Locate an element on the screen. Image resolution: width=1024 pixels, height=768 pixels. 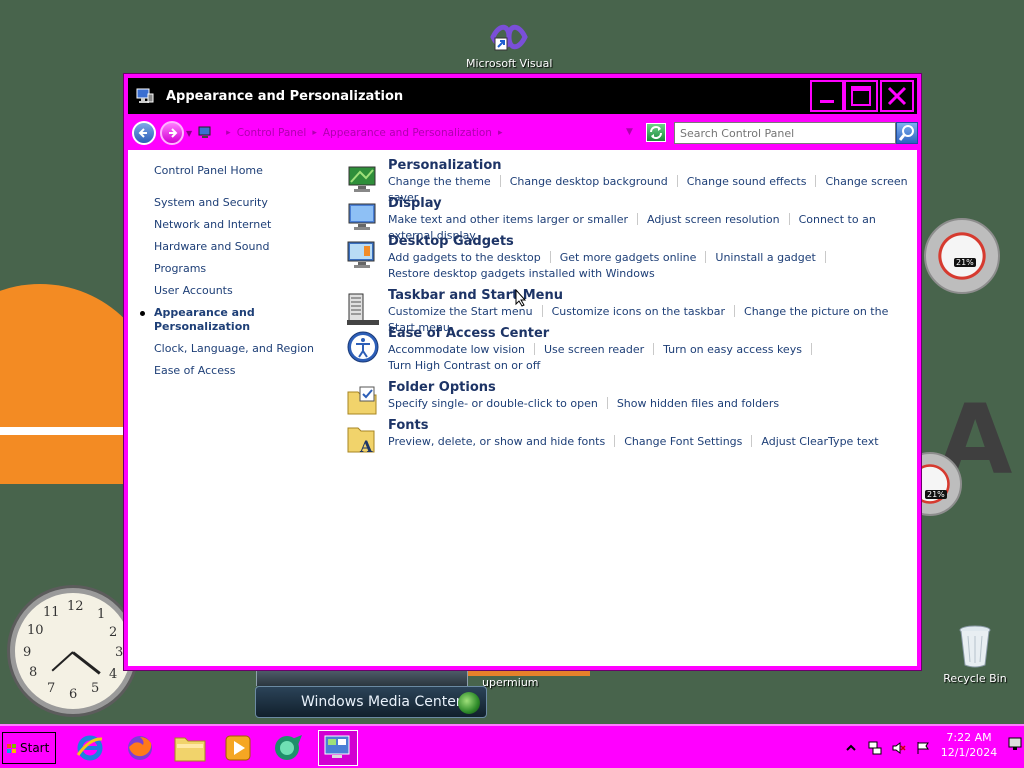
link-high-contrast: Turn High Contrast on or off is located at coordinates (464, 365).